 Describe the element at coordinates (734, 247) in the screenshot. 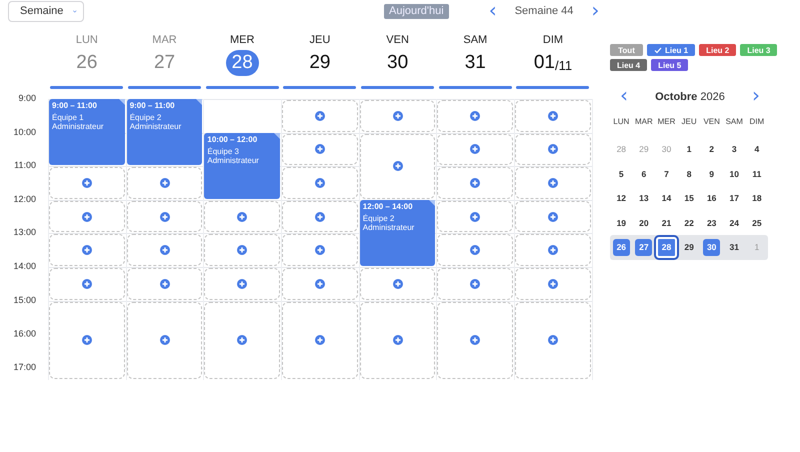

I see `calendar-day: 31` at that location.